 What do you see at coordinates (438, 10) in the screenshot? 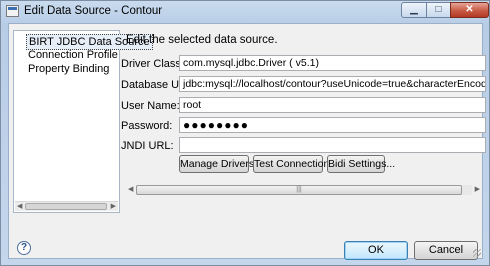
I see `maximize-button: □` at bounding box center [438, 10].